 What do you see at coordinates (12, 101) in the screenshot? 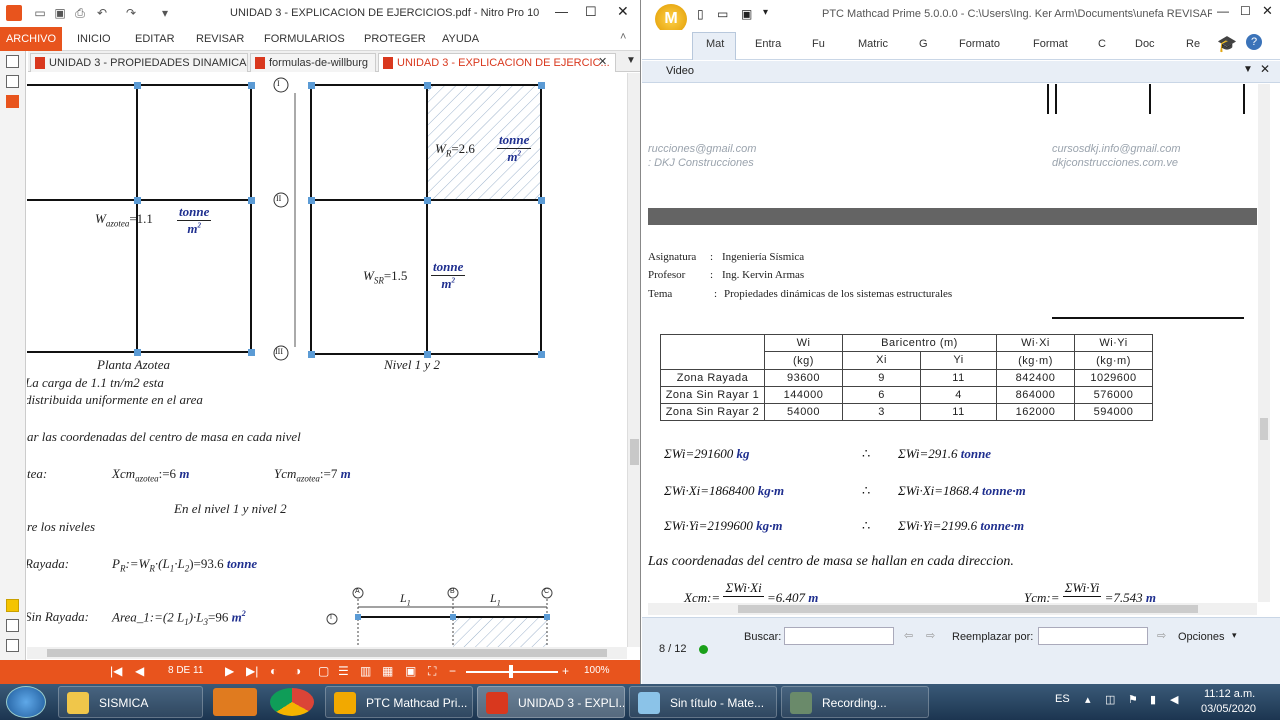
I see `attachments-panel-icon` at bounding box center [12, 101].